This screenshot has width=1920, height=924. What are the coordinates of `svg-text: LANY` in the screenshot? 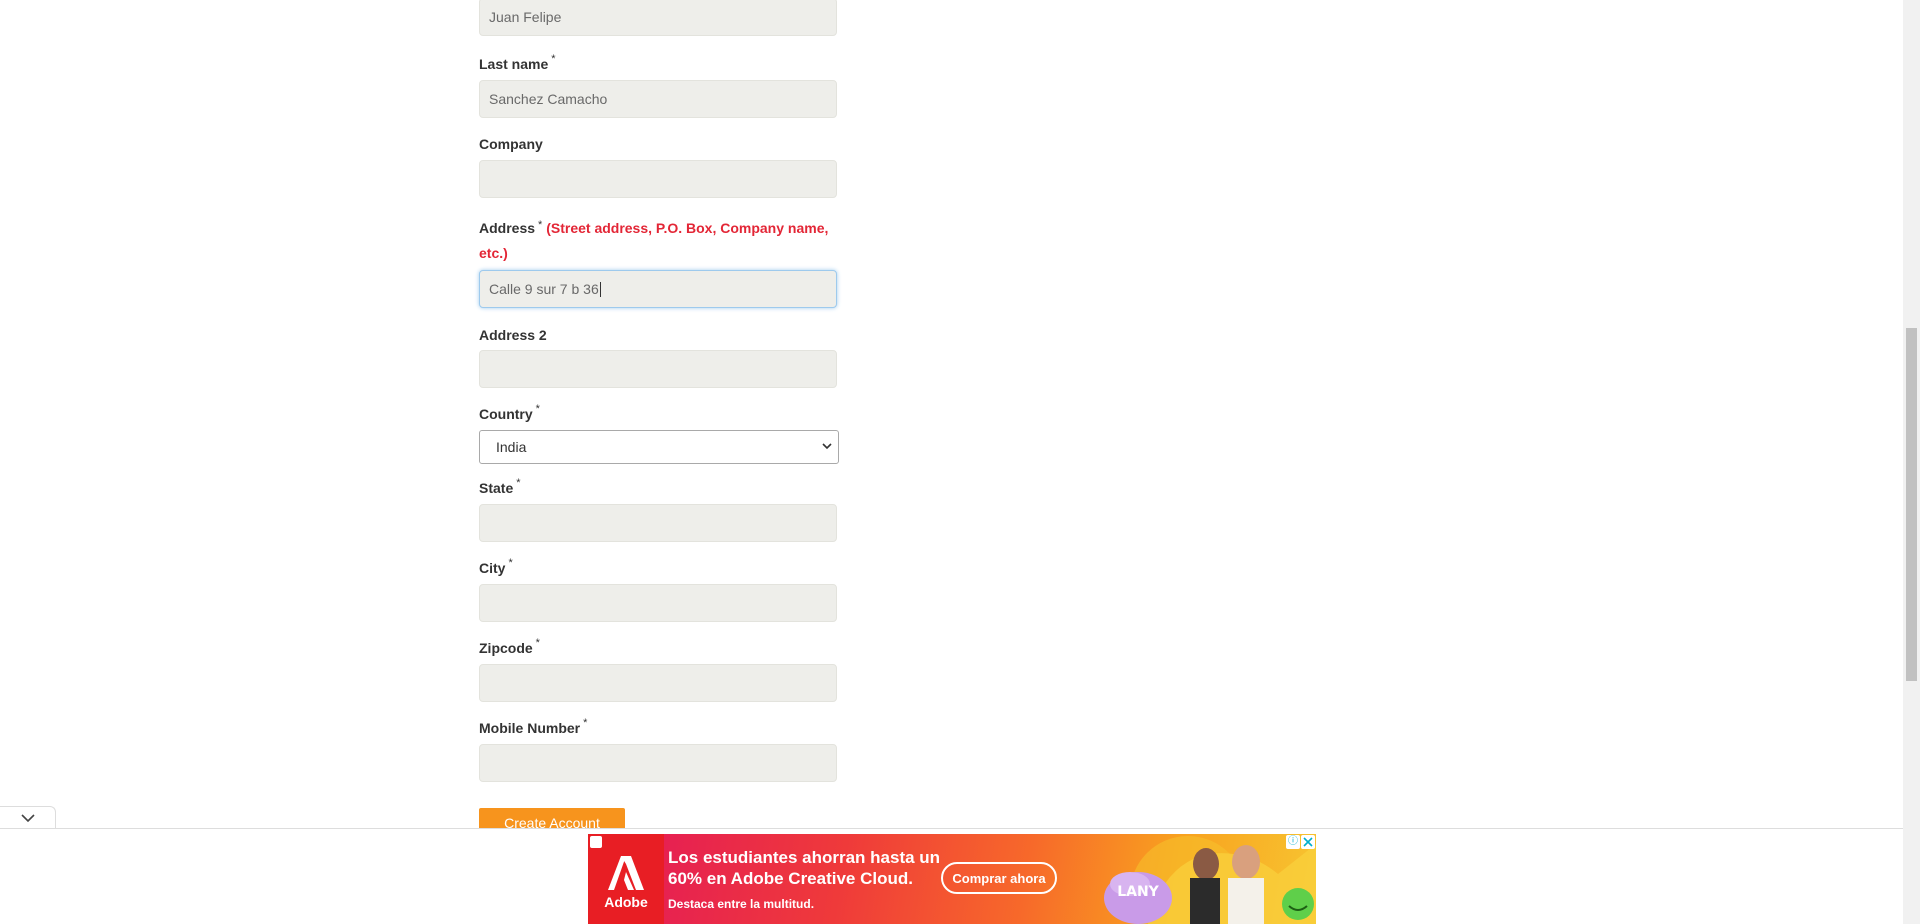 It's located at (1138, 892).